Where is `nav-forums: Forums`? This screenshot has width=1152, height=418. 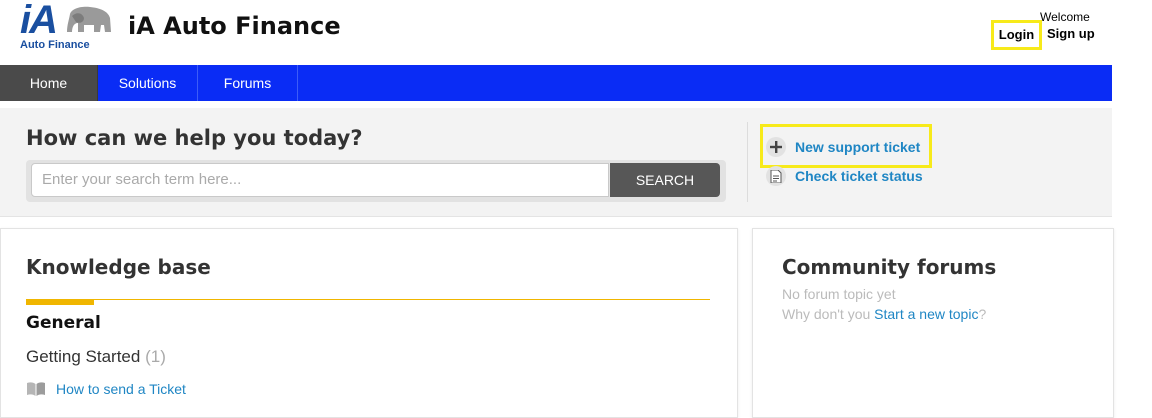
nav-forums: Forums is located at coordinates (248, 83).